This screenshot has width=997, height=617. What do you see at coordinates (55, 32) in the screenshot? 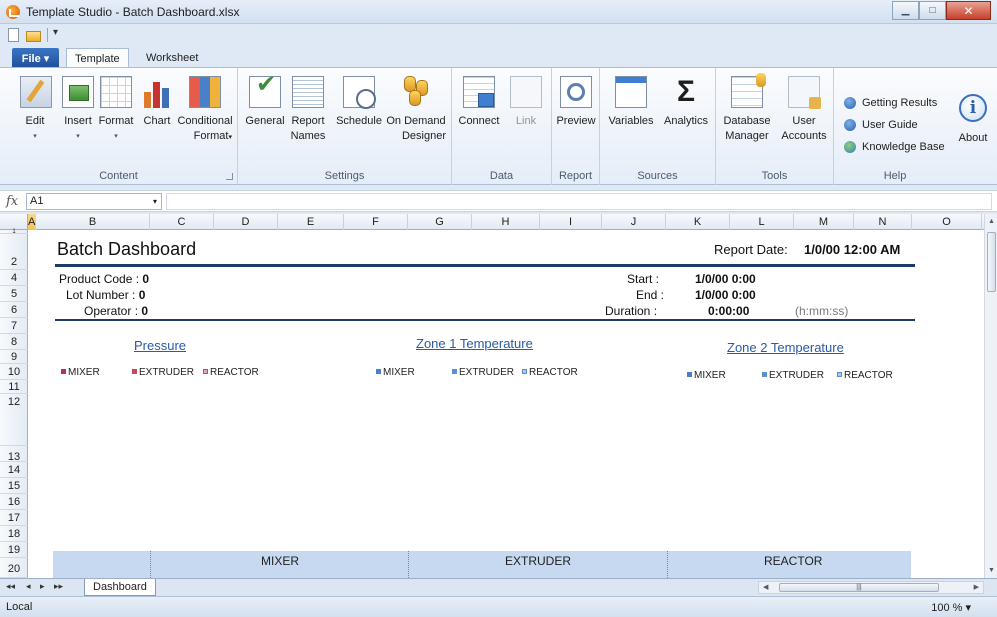
I see `customize-qat-button: ▾` at bounding box center [55, 32].